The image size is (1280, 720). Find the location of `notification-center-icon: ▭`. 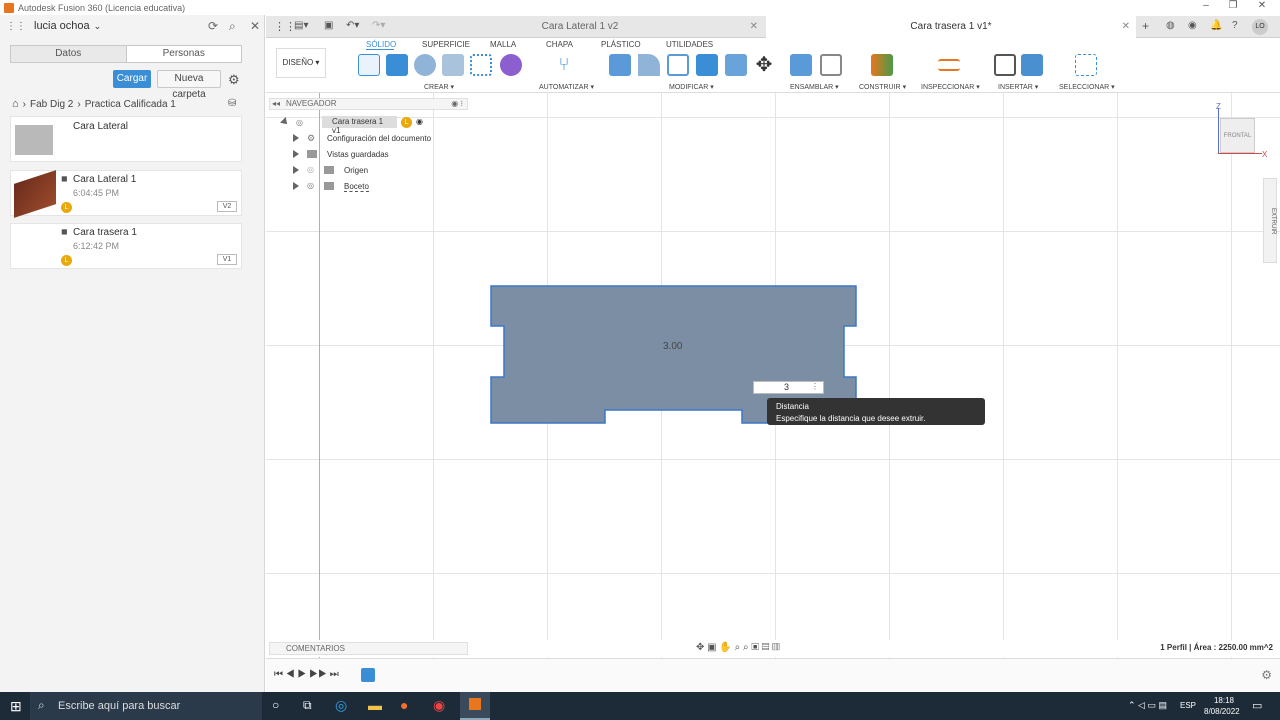

notification-center-icon: ▭ is located at coordinates (1257, 705).